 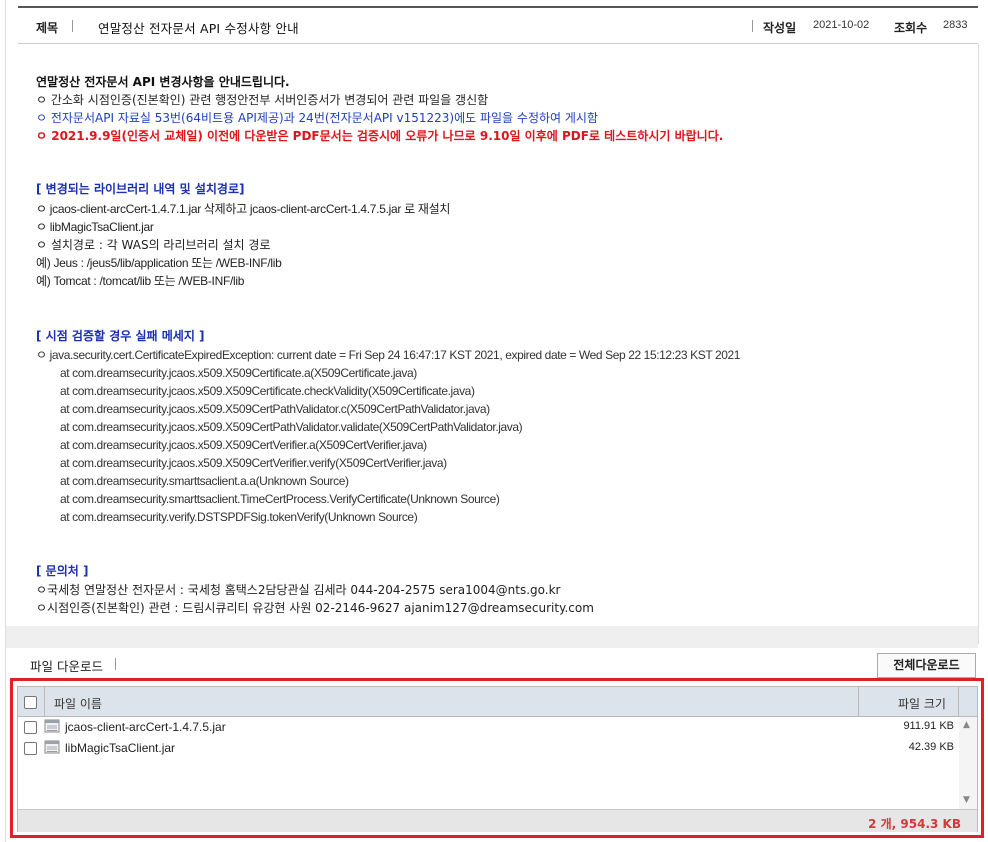 What do you see at coordinates (841, 25) in the screenshot?
I see `post-date: 2021-10-02` at bounding box center [841, 25].